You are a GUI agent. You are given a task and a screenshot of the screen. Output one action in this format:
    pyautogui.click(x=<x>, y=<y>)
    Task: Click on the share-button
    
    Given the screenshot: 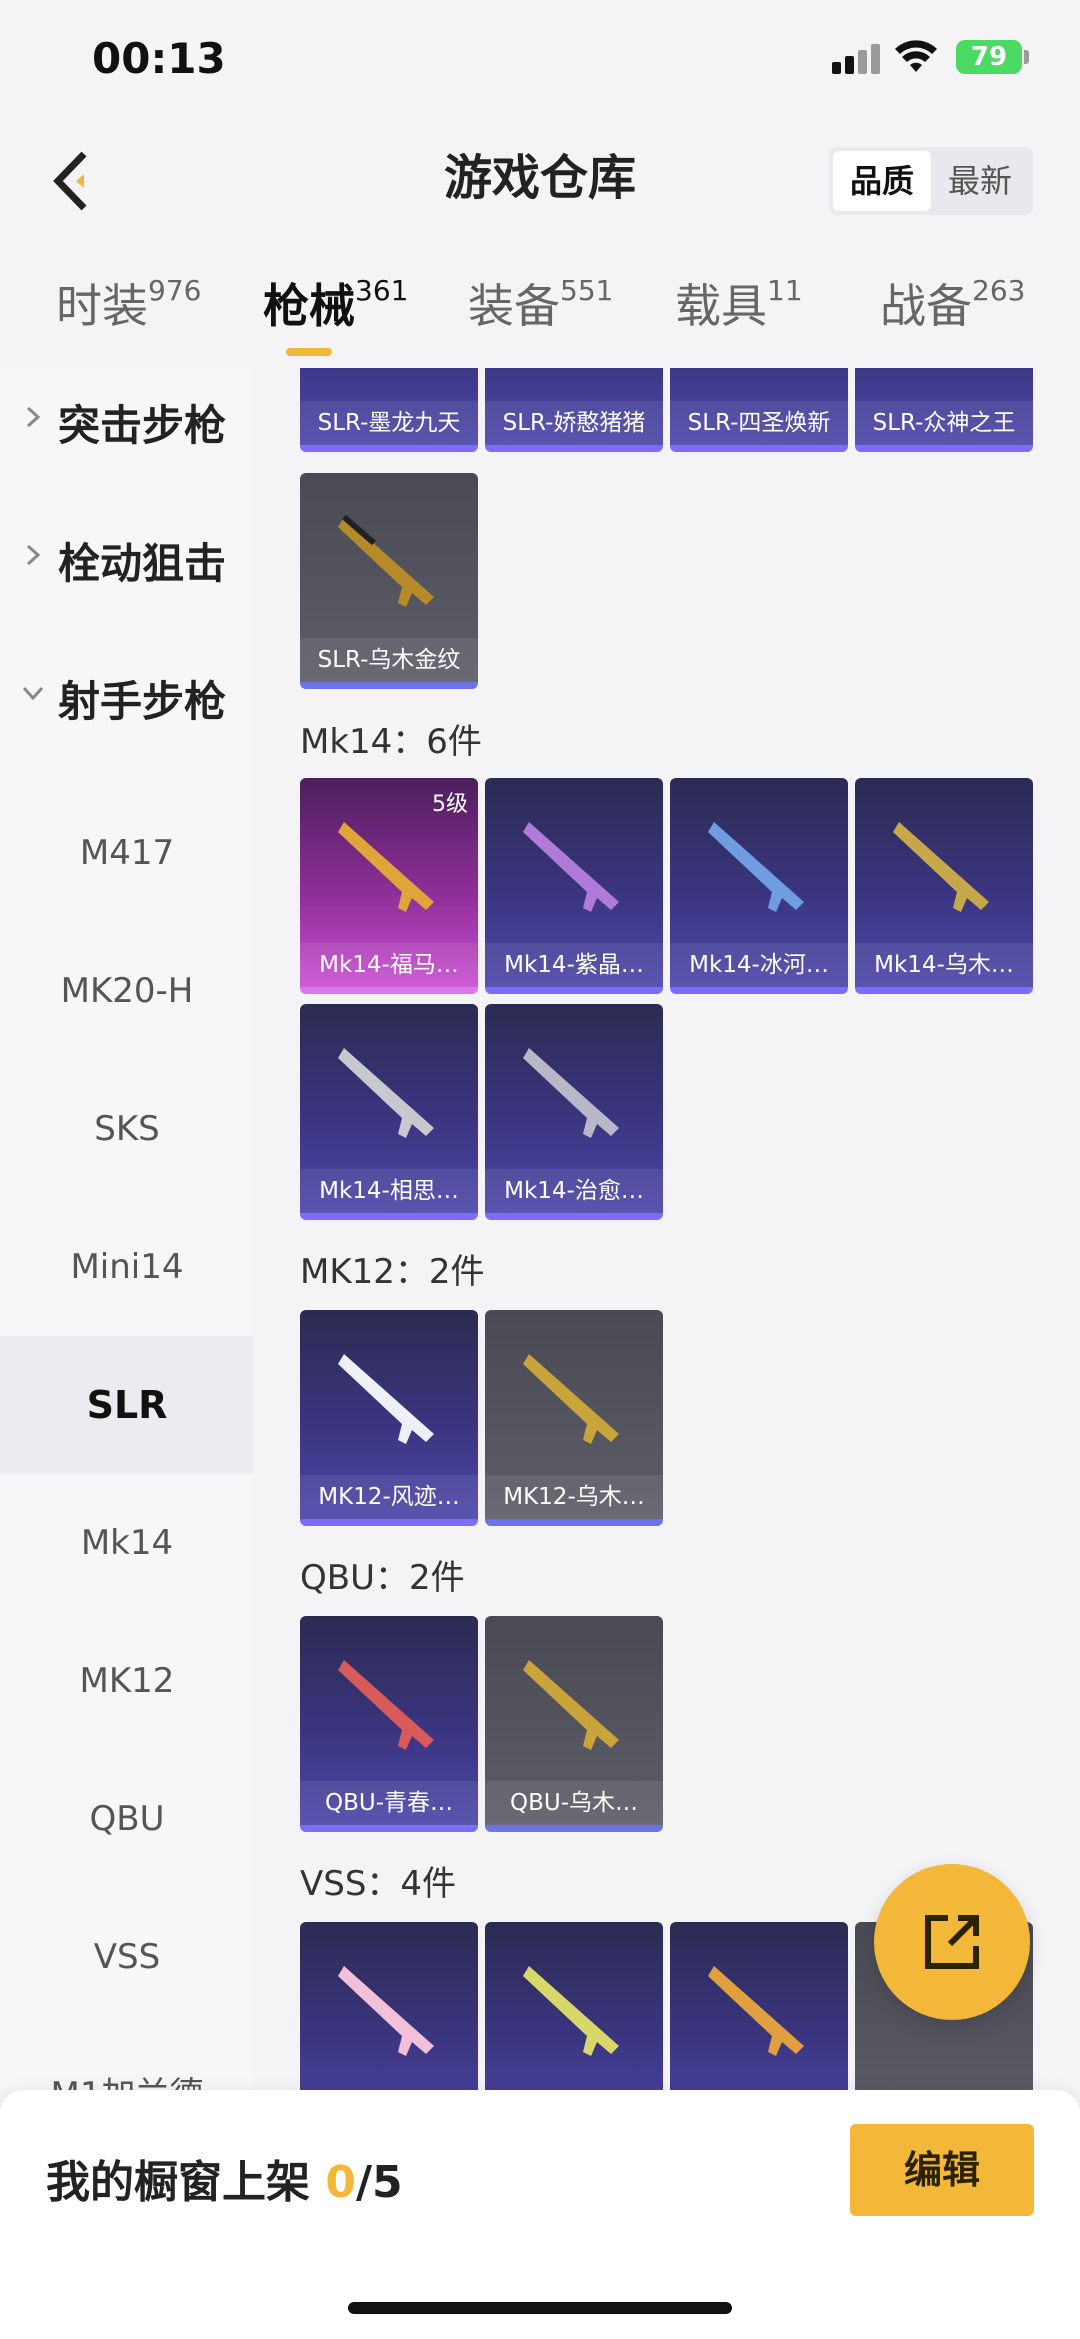 What is the action you would take?
    pyautogui.click(x=952, y=1942)
    